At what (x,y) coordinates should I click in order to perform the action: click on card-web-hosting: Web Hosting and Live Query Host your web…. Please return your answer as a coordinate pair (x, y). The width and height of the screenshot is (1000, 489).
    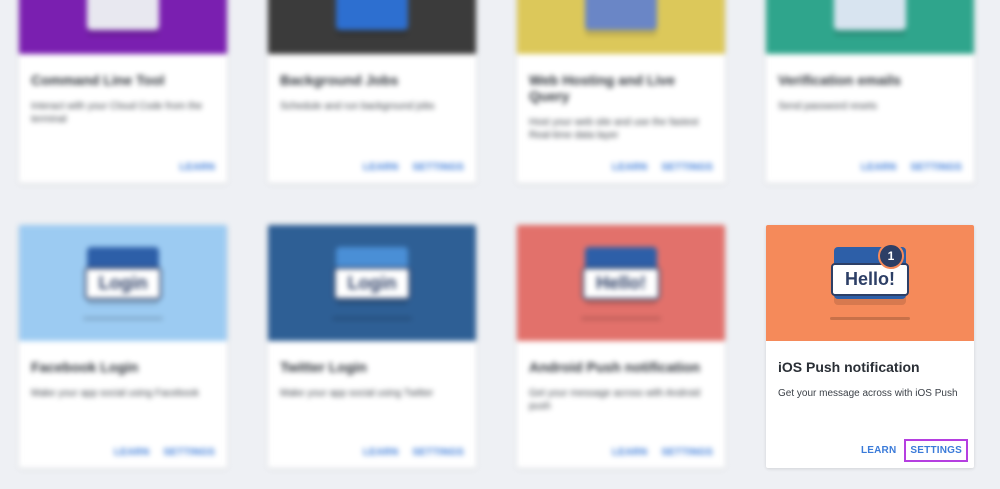
    Looking at the image, I should click on (621, 91).